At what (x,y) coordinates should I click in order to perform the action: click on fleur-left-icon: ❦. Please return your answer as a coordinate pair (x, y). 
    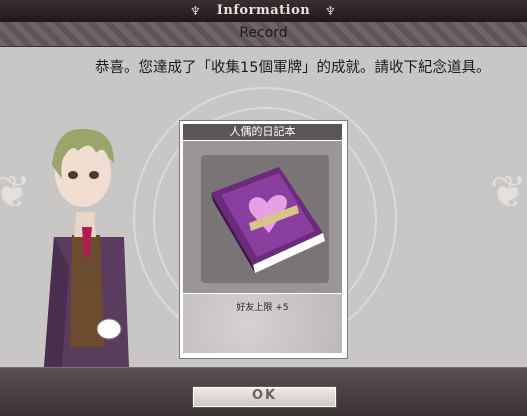
    Looking at the image, I should click on (15, 192).